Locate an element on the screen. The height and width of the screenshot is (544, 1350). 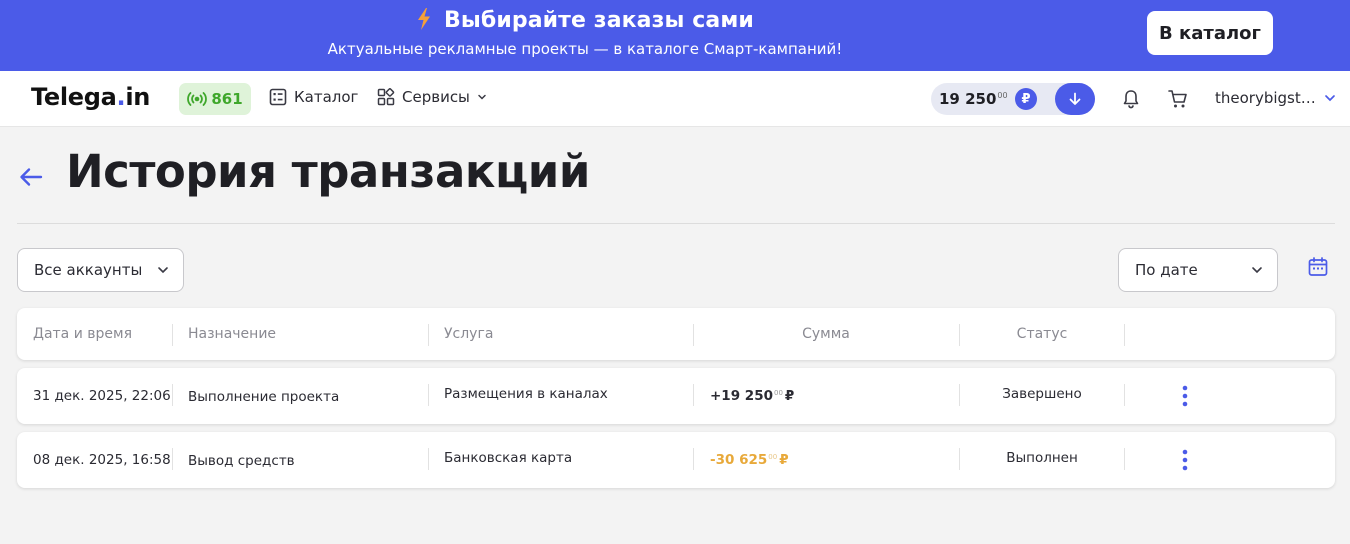
services-grid-icon is located at coordinates (386, 97).